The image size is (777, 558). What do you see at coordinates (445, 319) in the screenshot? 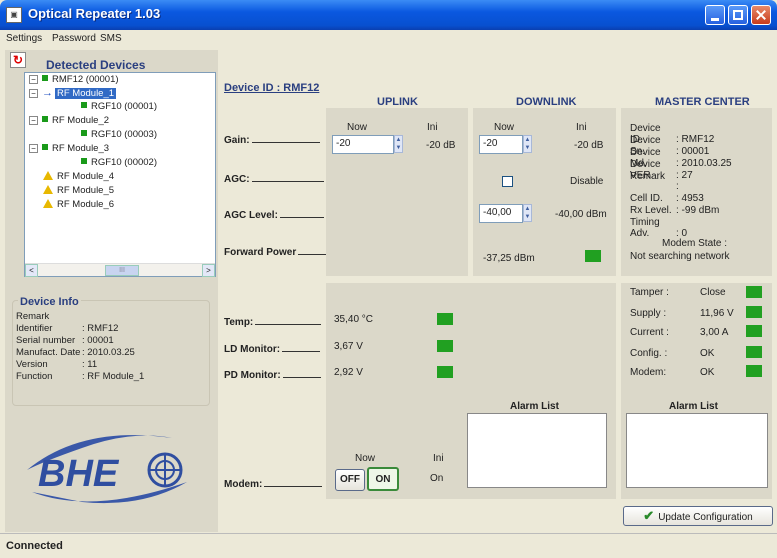
I see `temp-led` at bounding box center [445, 319].